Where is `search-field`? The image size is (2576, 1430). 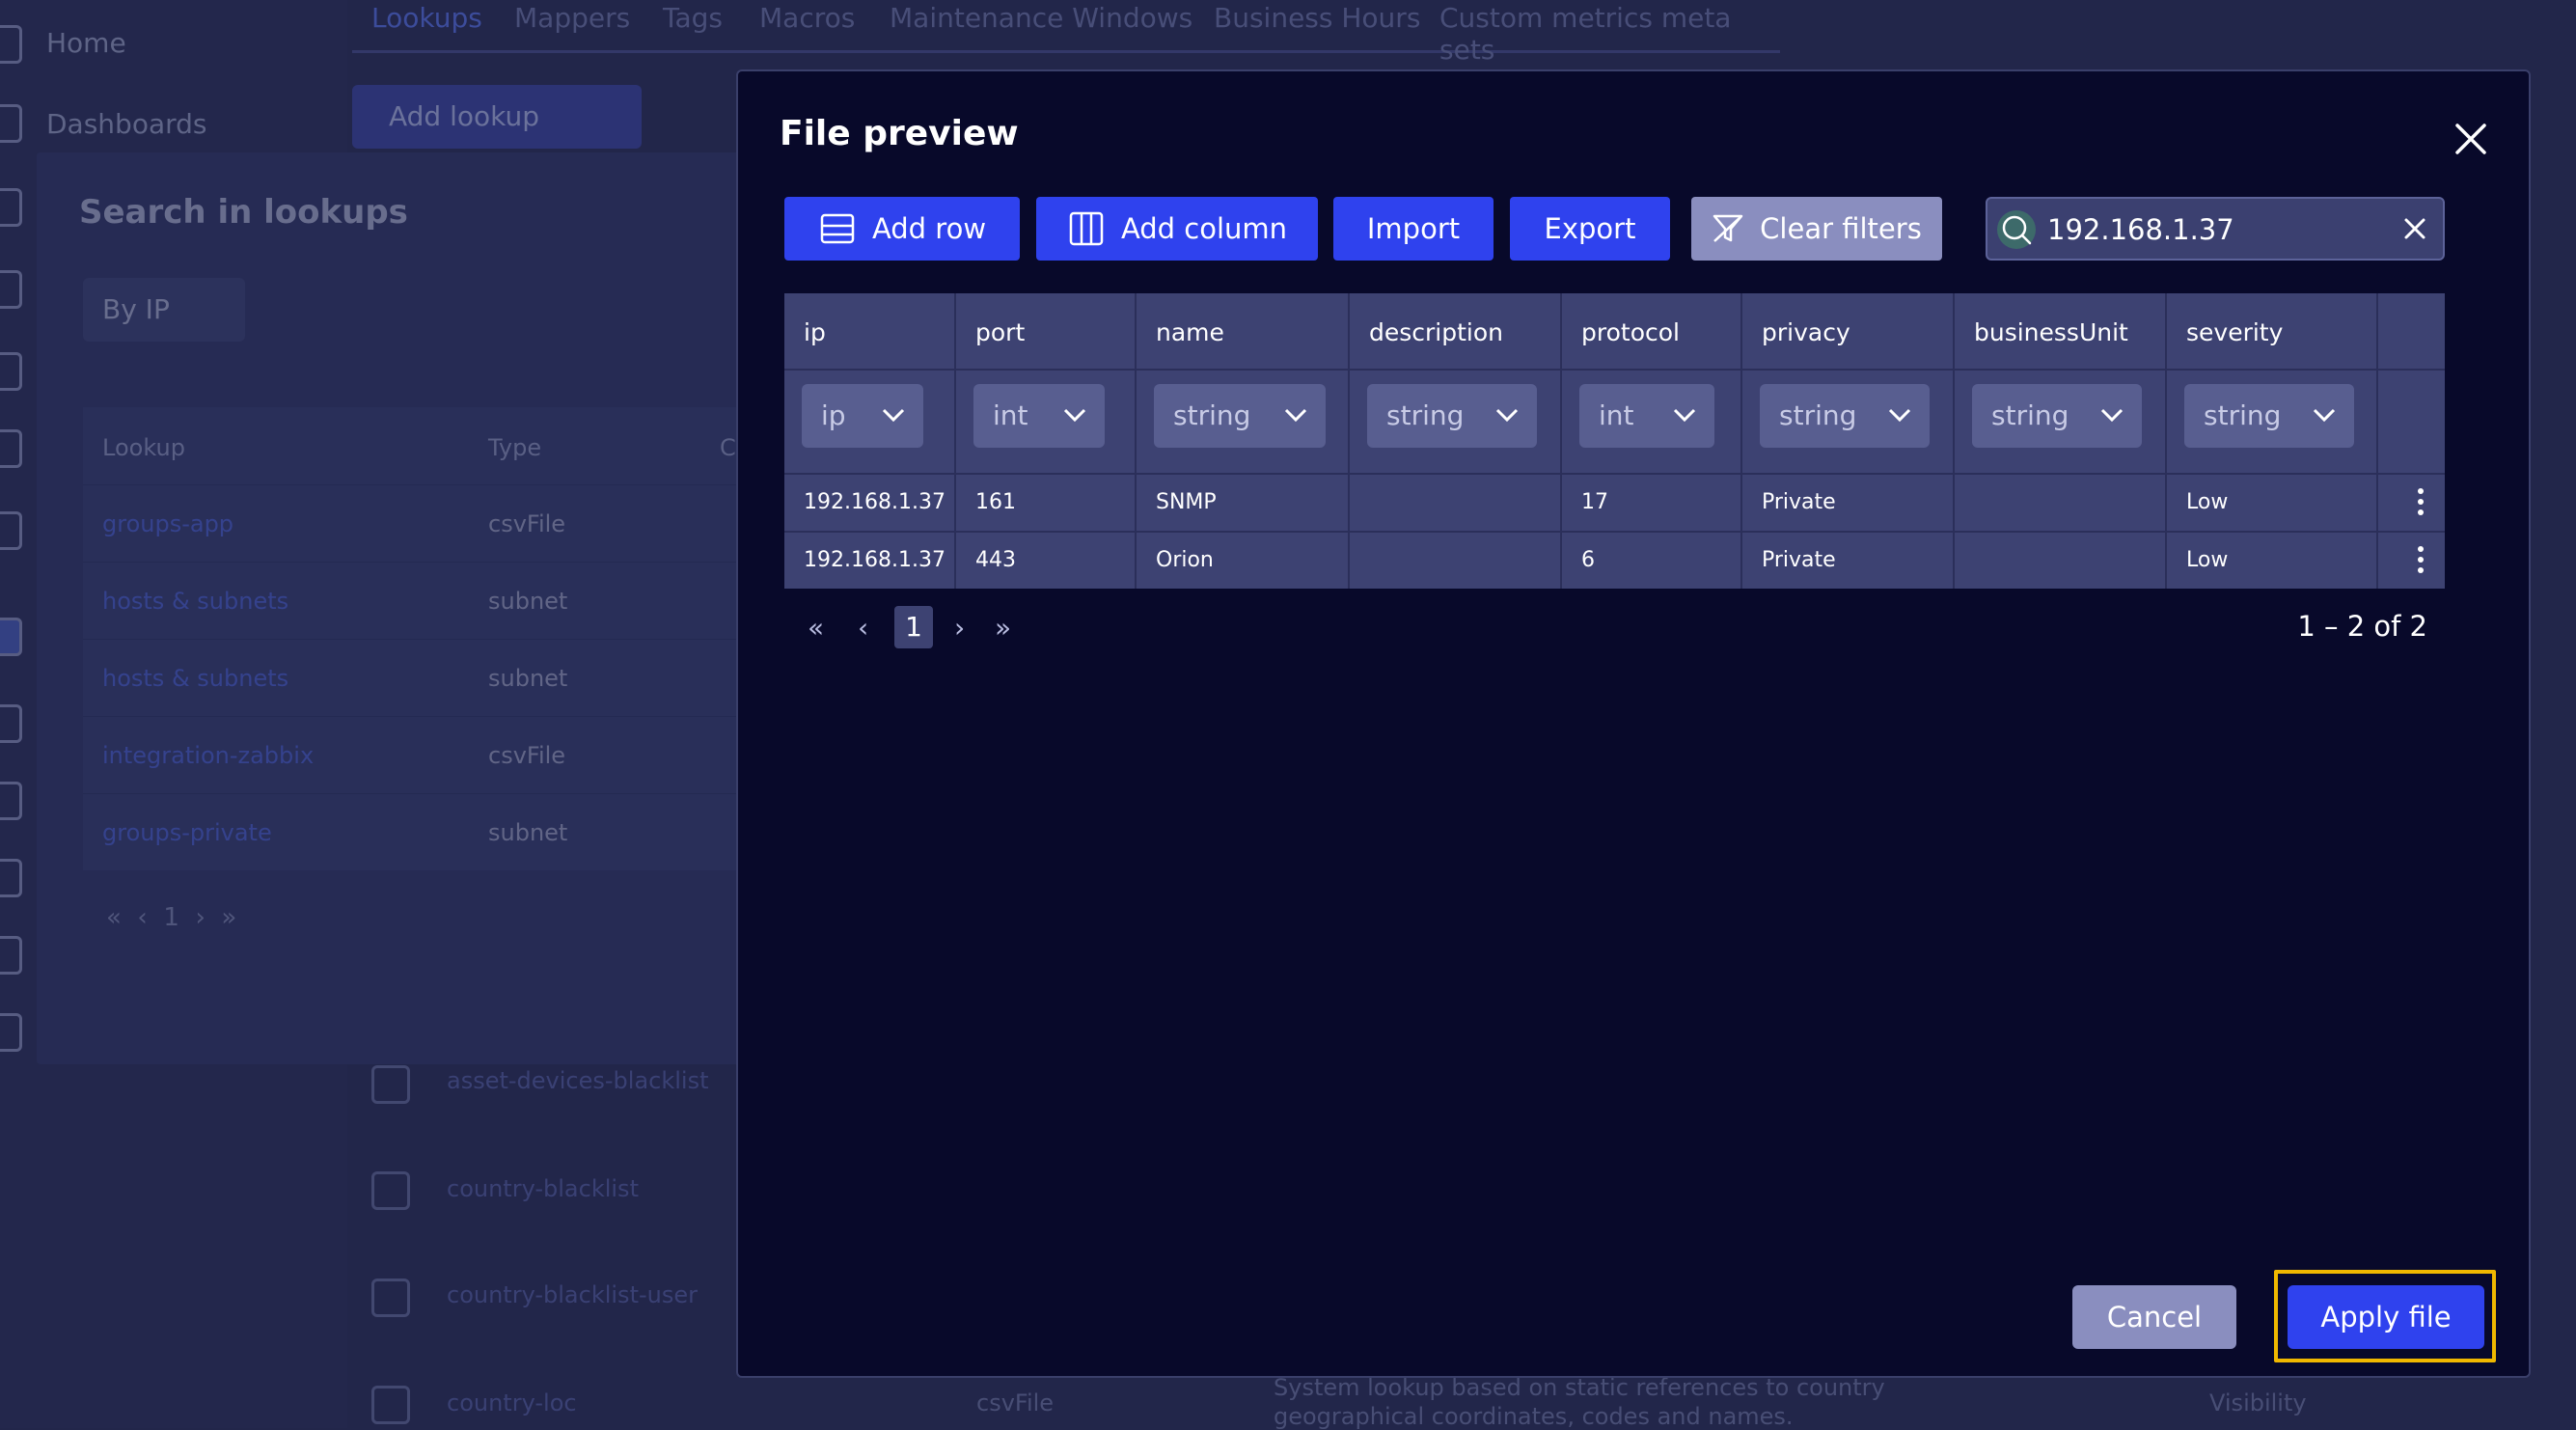
search-field is located at coordinates (2216, 229).